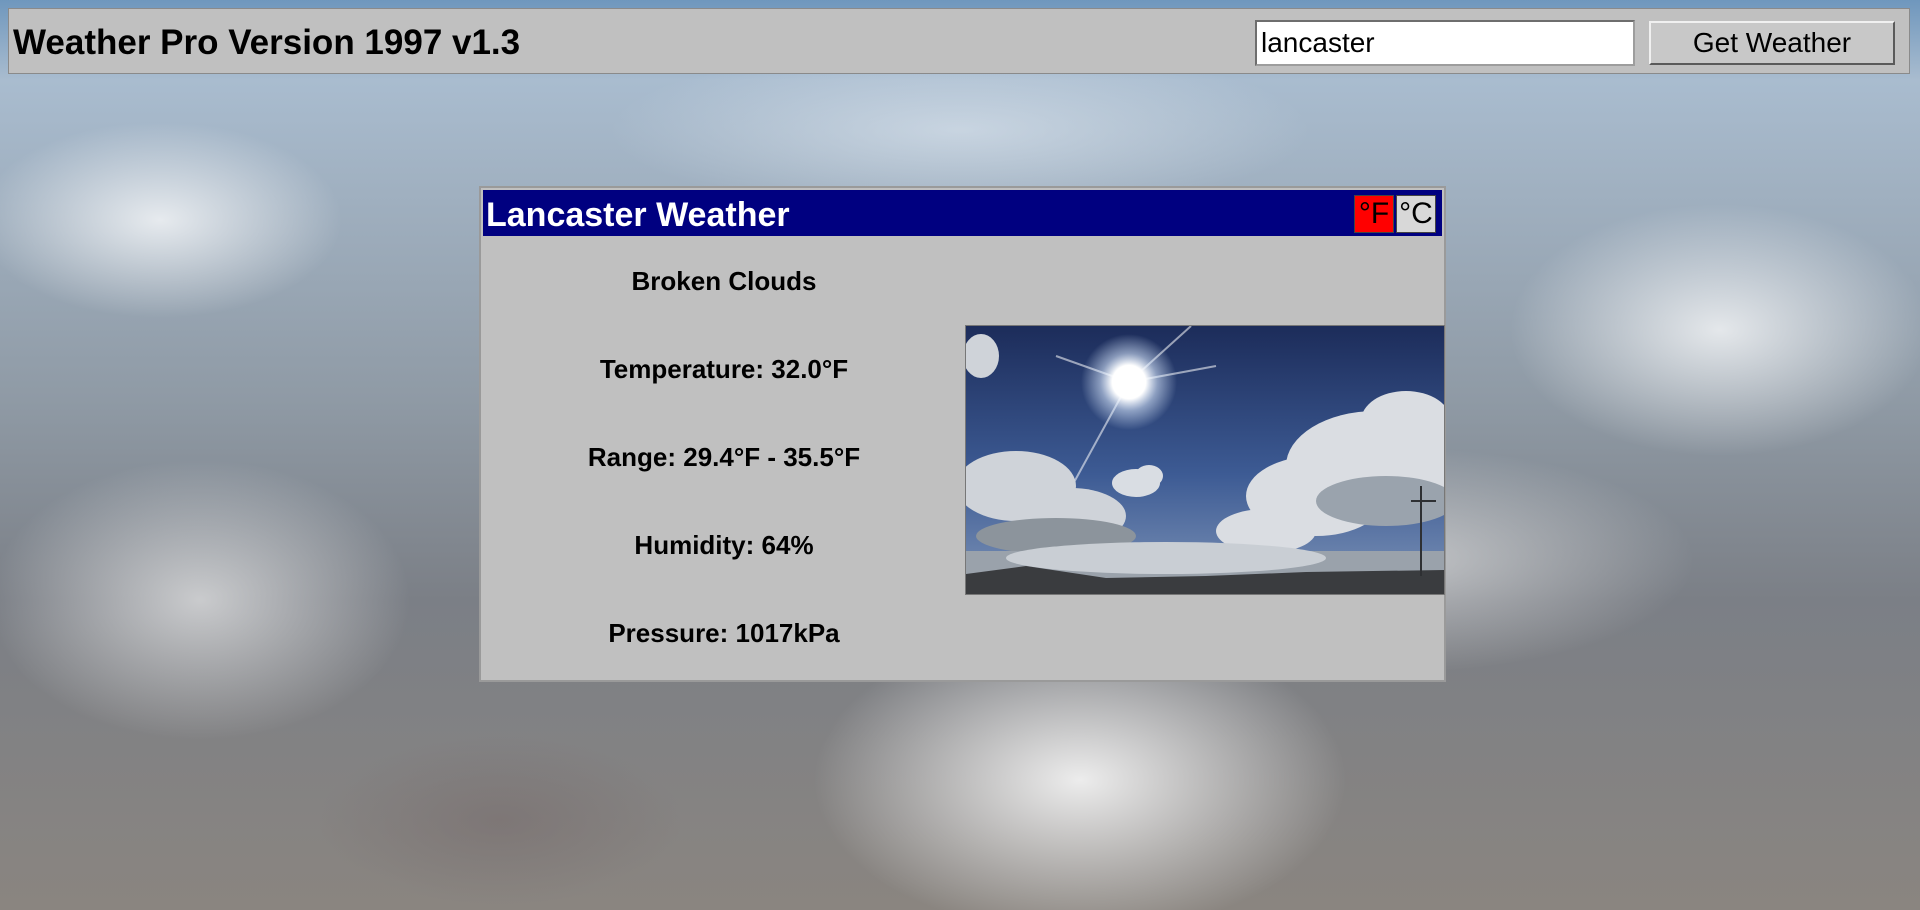 Image resolution: width=1920 pixels, height=910 pixels. I want to click on weather-titlebar: Lancaster Weather °F °C, so click(962, 213).